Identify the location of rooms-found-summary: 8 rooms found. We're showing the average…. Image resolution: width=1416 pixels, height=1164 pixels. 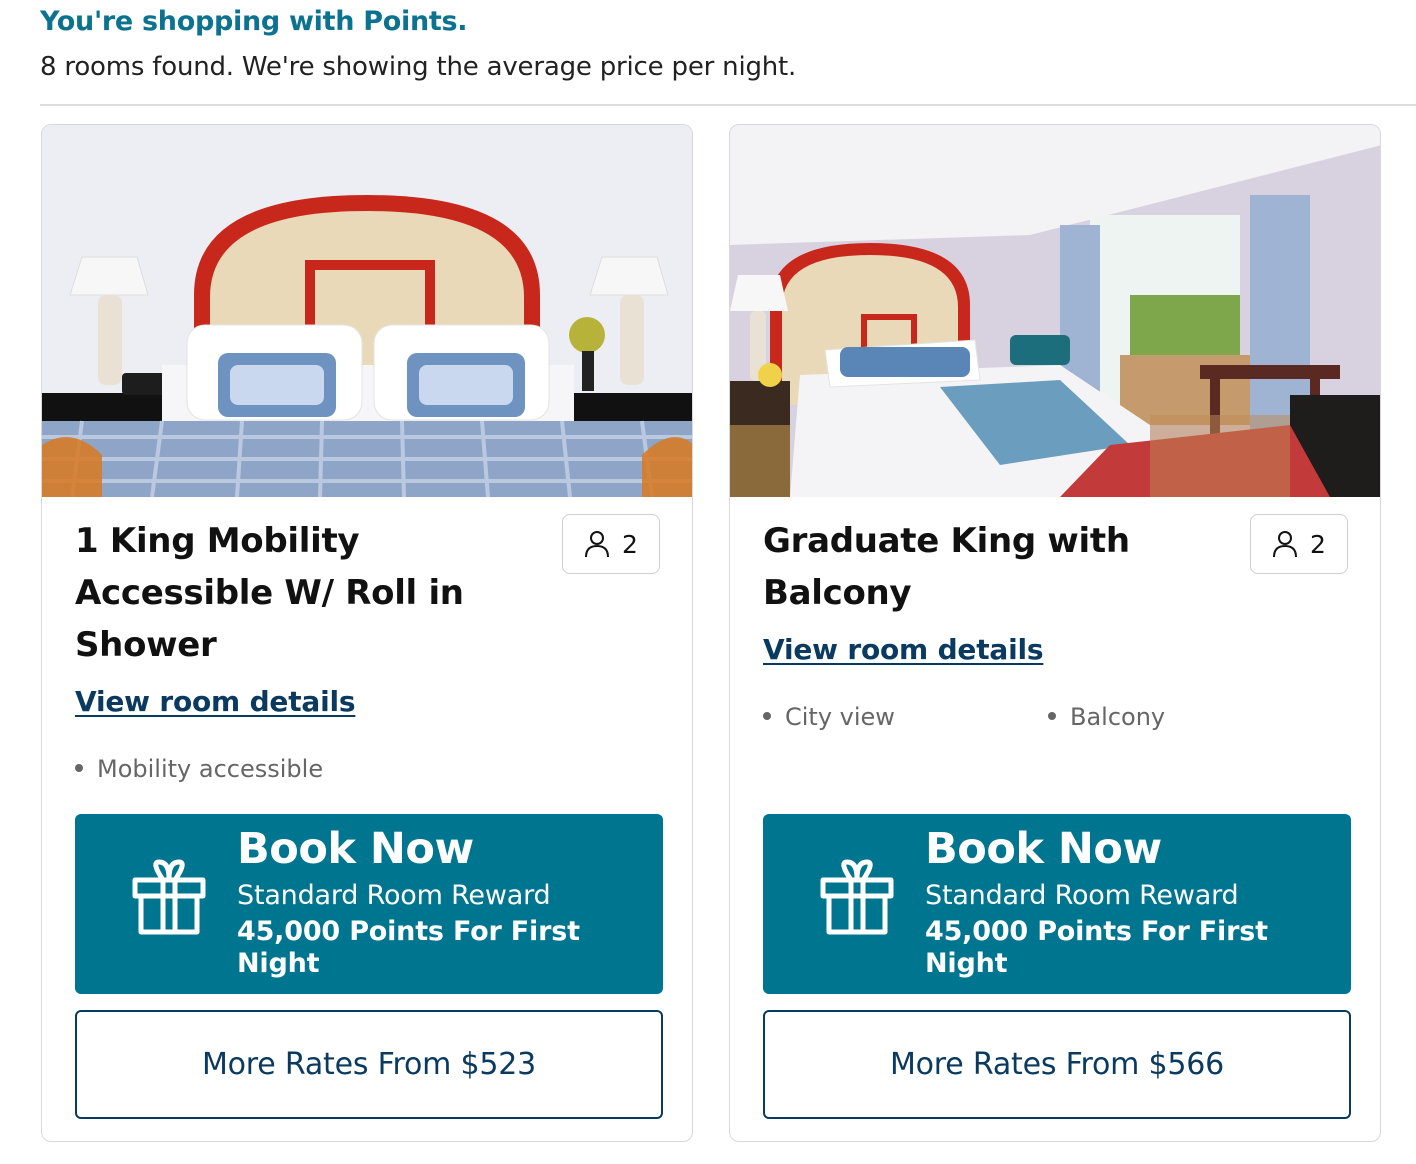
(418, 67).